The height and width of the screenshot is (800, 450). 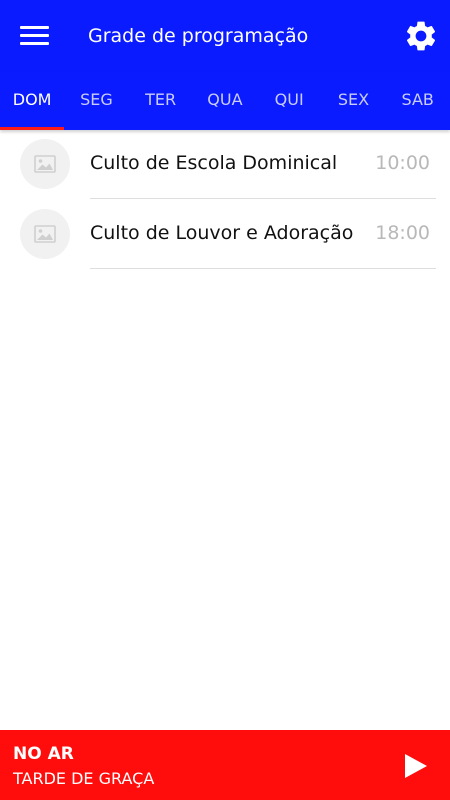 What do you see at coordinates (35, 36) in the screenshot?
I see `menu-button` at bounding box center [35, 36].